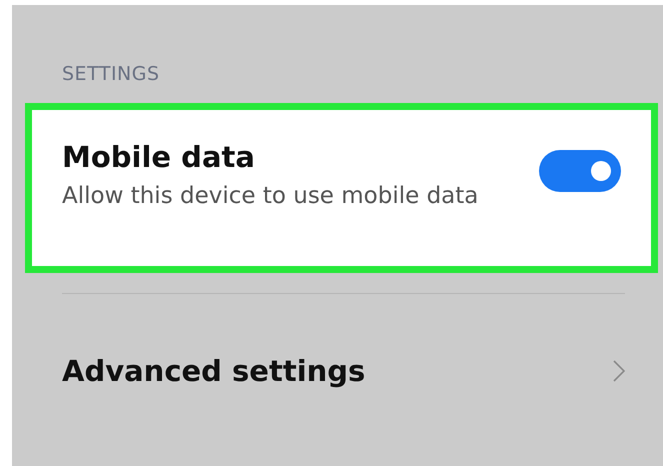 Image resolution: width=663 pixels, height=466 pixels. What do you see at coordinates (619, 371) in the screenshot?
I see `chevron-right-icon` at bounding box center [619, 371].